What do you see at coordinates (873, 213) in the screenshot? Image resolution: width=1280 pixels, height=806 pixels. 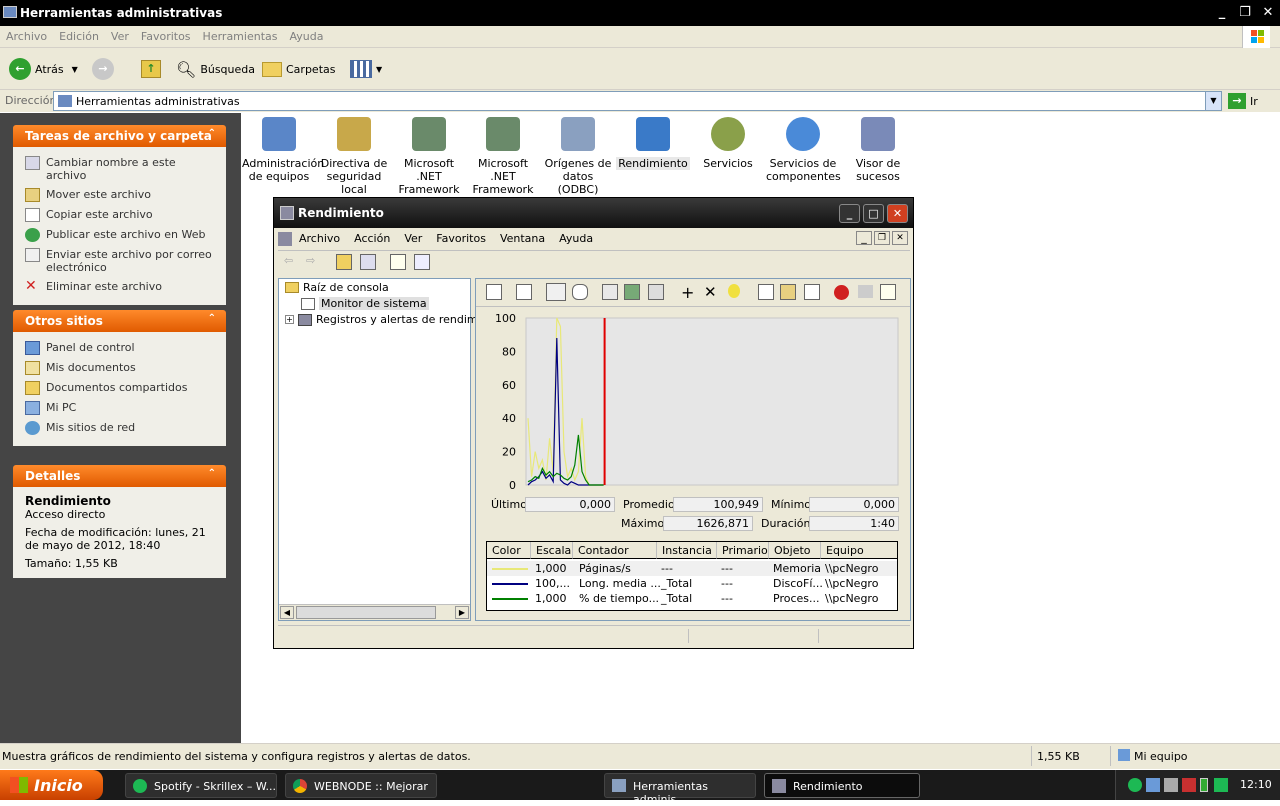 I see `maximize-button: □` at bounding box center [873, 213].